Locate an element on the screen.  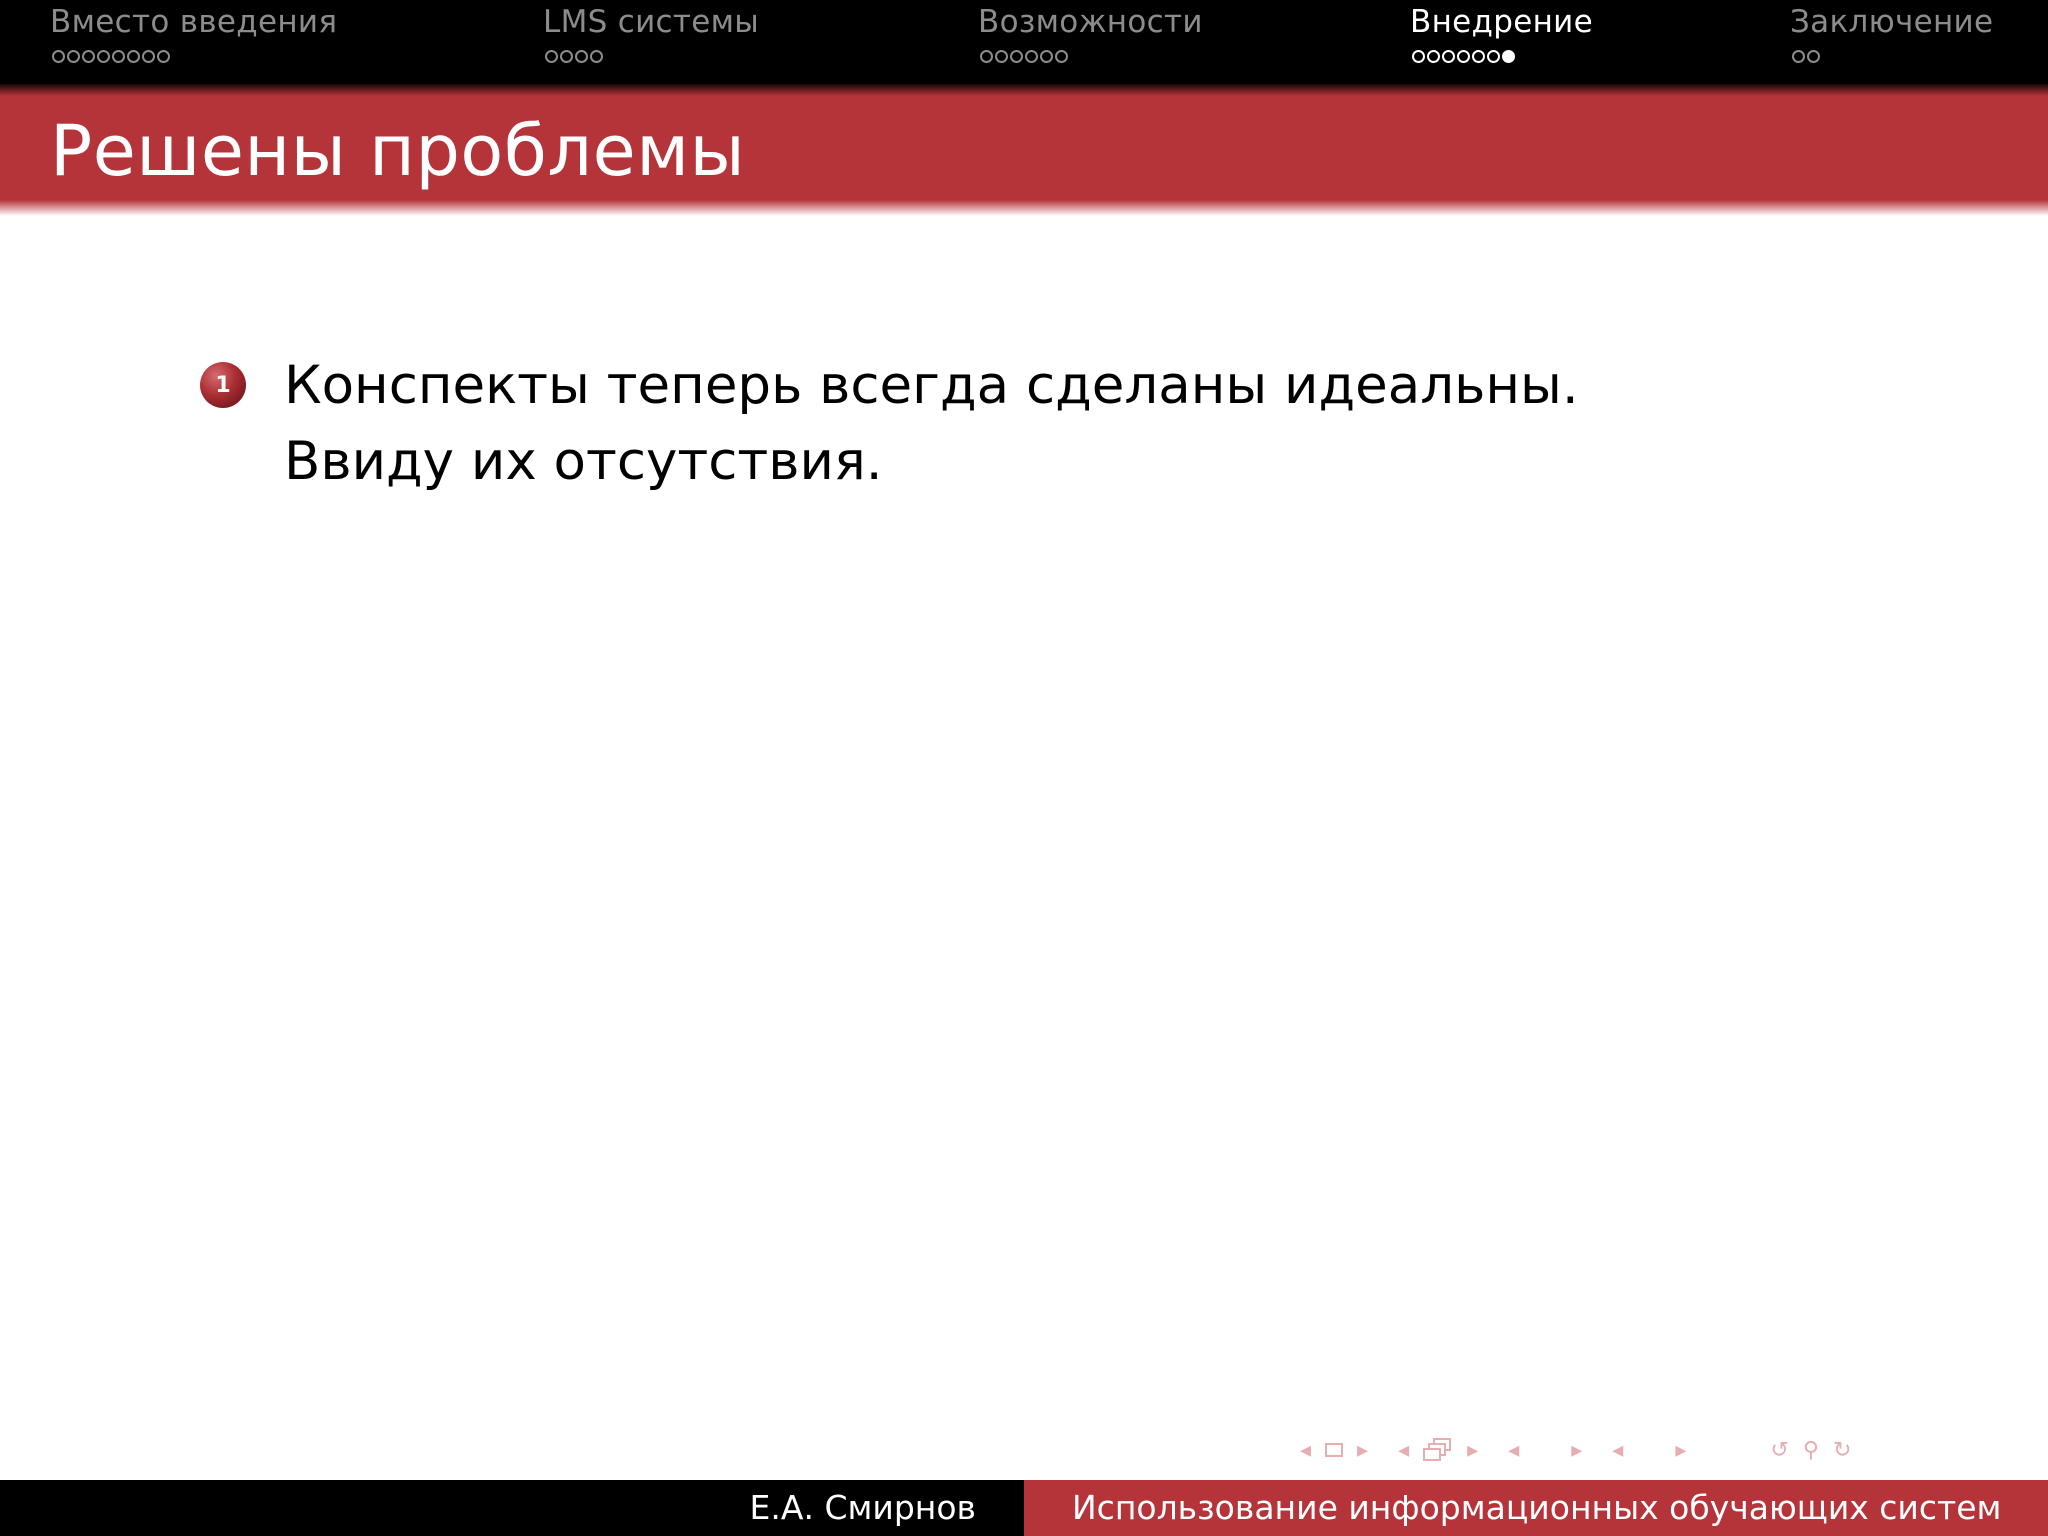
prev-subsection-arrow-icon: ◂ is located at coordinates (1513, 1450).